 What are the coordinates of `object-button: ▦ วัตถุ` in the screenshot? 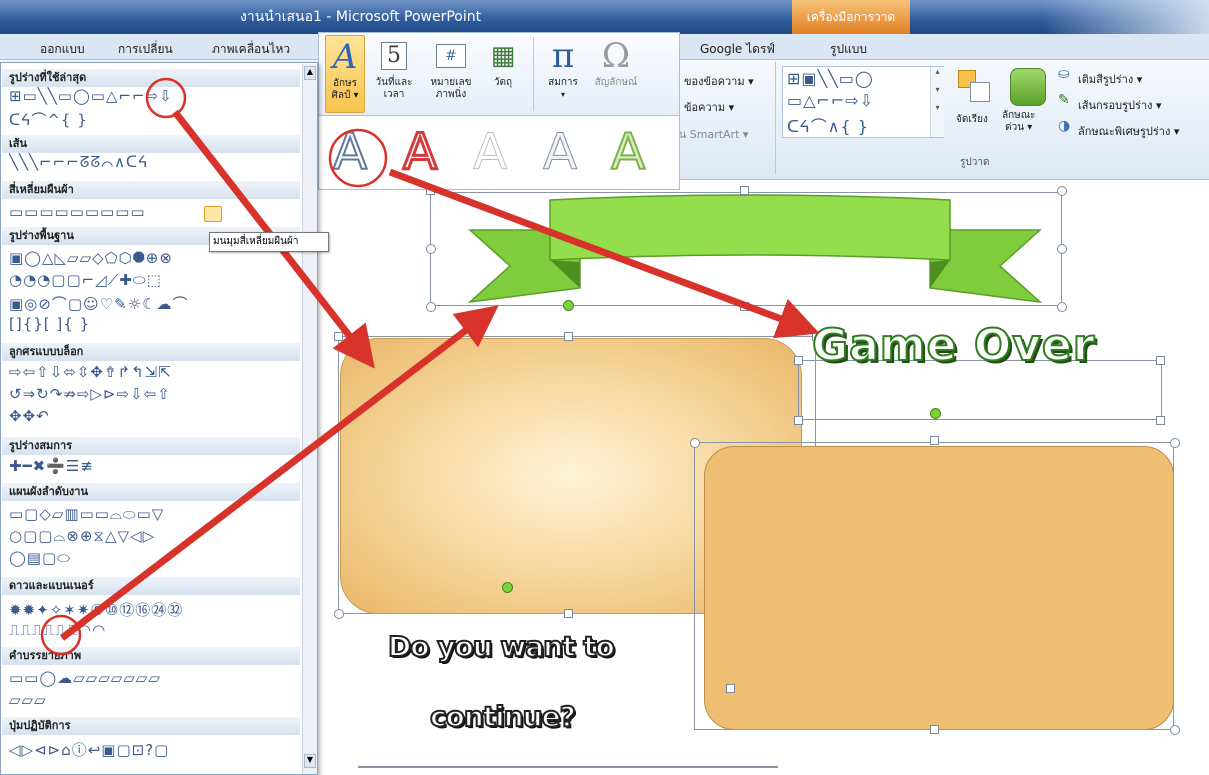 It's located at (503, 62).